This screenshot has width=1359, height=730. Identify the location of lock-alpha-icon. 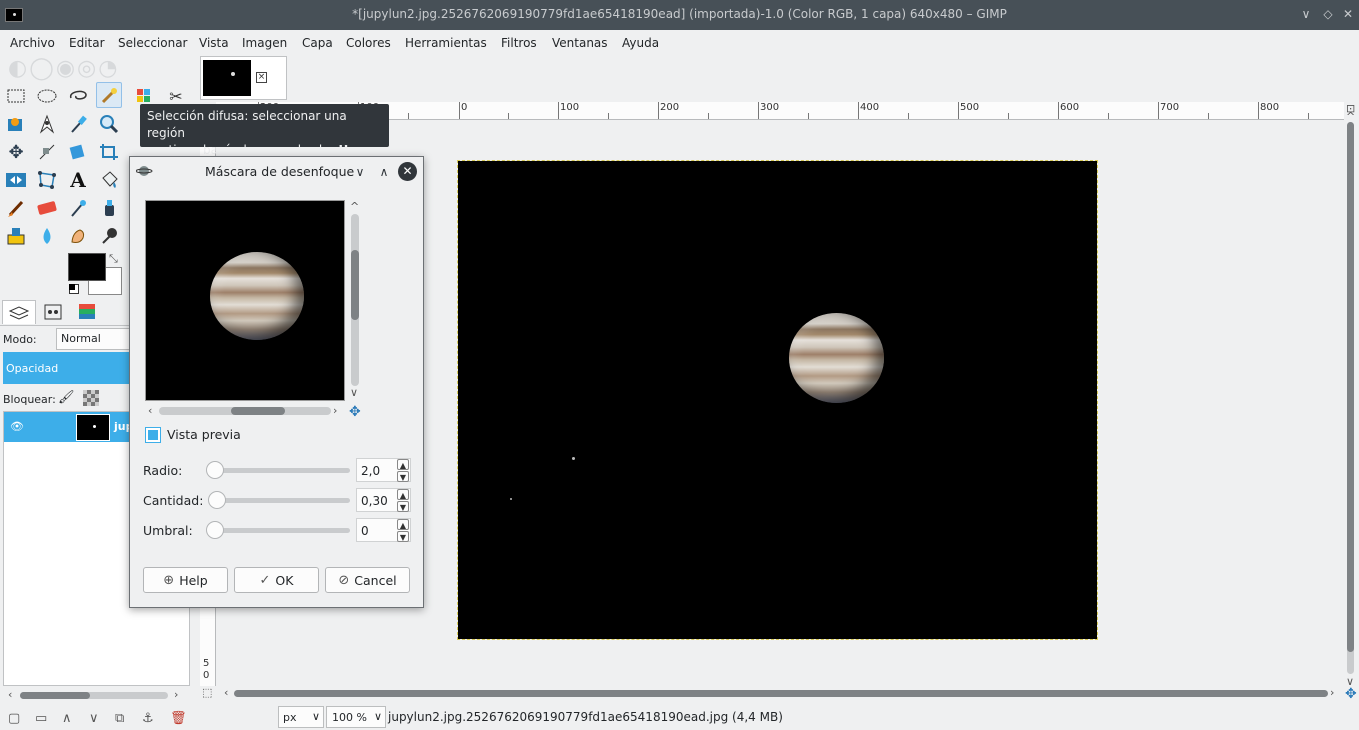
(91, 398).